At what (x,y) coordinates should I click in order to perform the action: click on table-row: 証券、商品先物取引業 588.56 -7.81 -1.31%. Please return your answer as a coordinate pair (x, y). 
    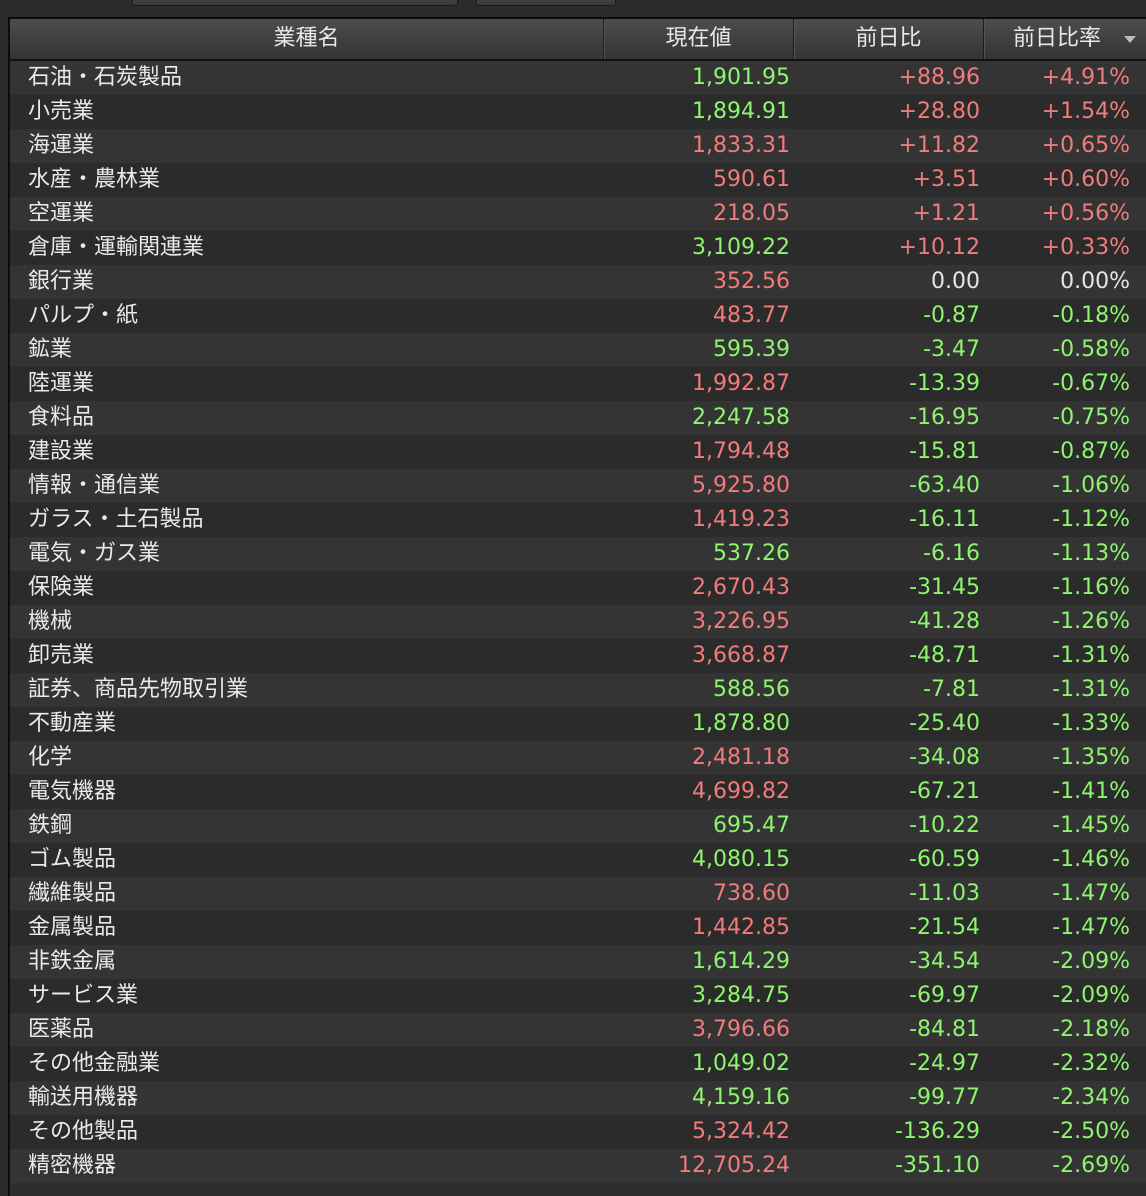
    Looking at the image, I should click on (578, 690).